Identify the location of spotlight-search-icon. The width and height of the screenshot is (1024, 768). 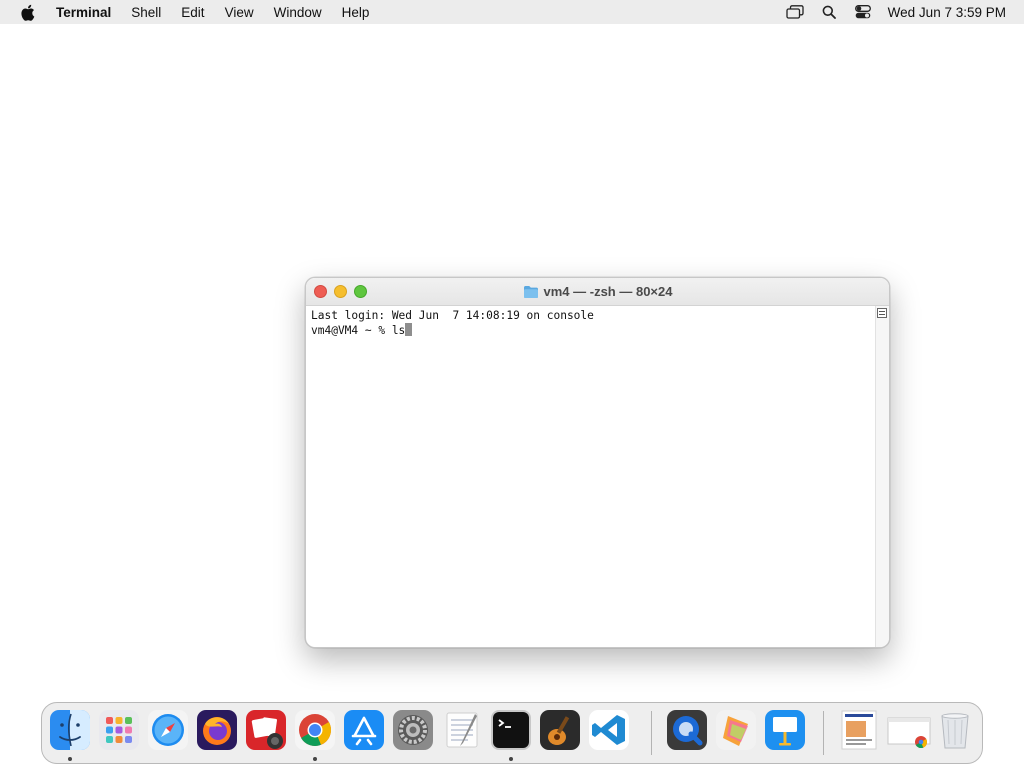
(829, 12).